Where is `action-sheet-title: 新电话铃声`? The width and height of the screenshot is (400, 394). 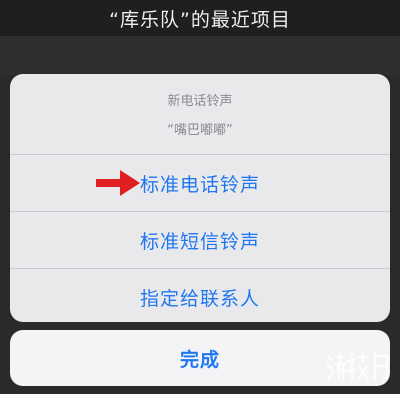 action-sheet-title: 新电话铃声 is located at coordinates (200, 101).